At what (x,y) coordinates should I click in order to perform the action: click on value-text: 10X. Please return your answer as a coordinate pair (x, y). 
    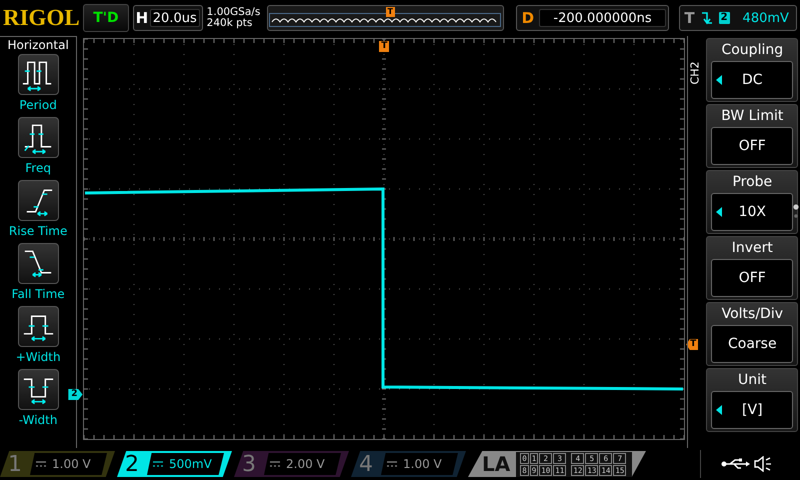
    Looking at the image, I should click on (752, 212).